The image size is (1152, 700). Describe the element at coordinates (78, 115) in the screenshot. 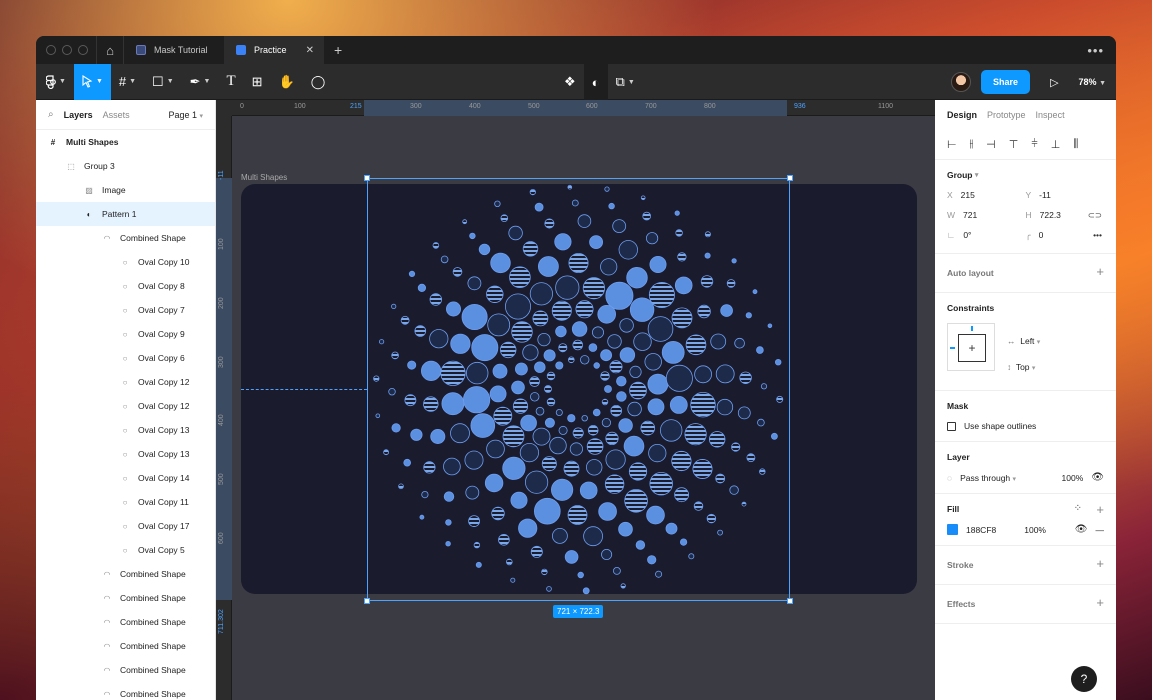

I see `tab-layers: Layers` at that location.